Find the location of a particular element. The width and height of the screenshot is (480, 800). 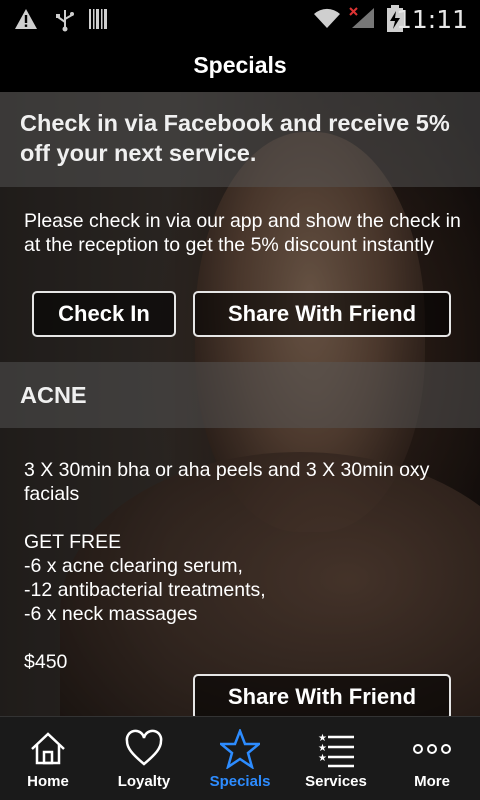

status-bar: 11:11 is located at coordinates (240, 19).